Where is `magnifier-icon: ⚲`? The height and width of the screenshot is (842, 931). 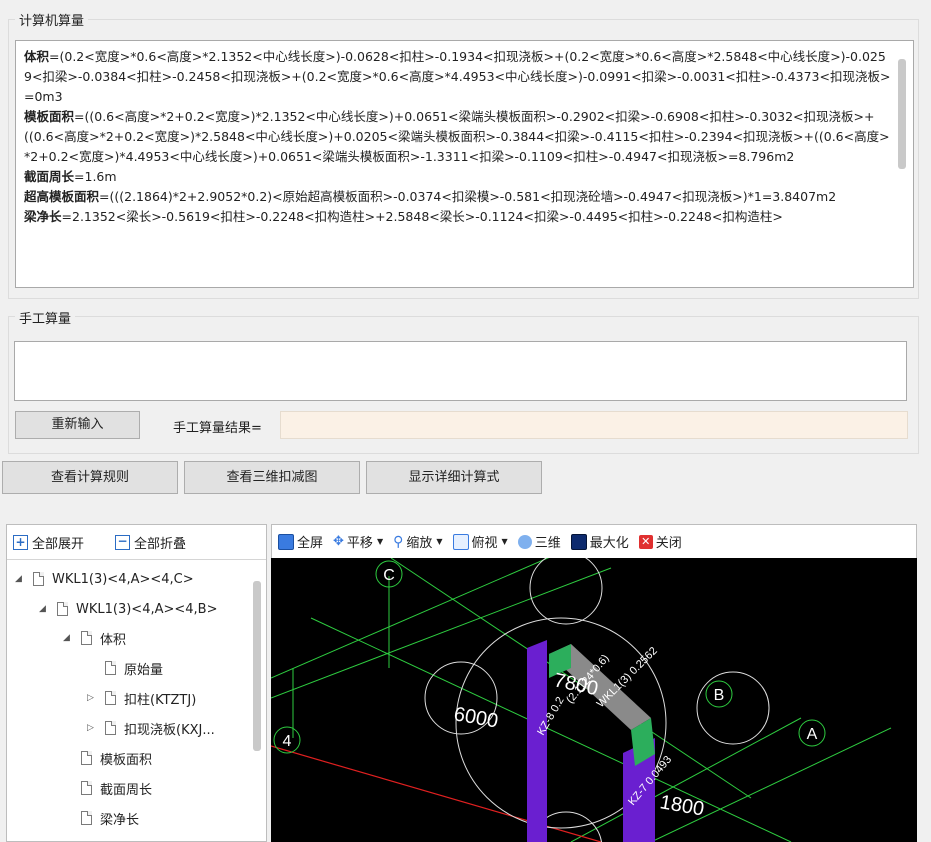 magnifier-icon: ⚲ is located at coordinates (398, 541).